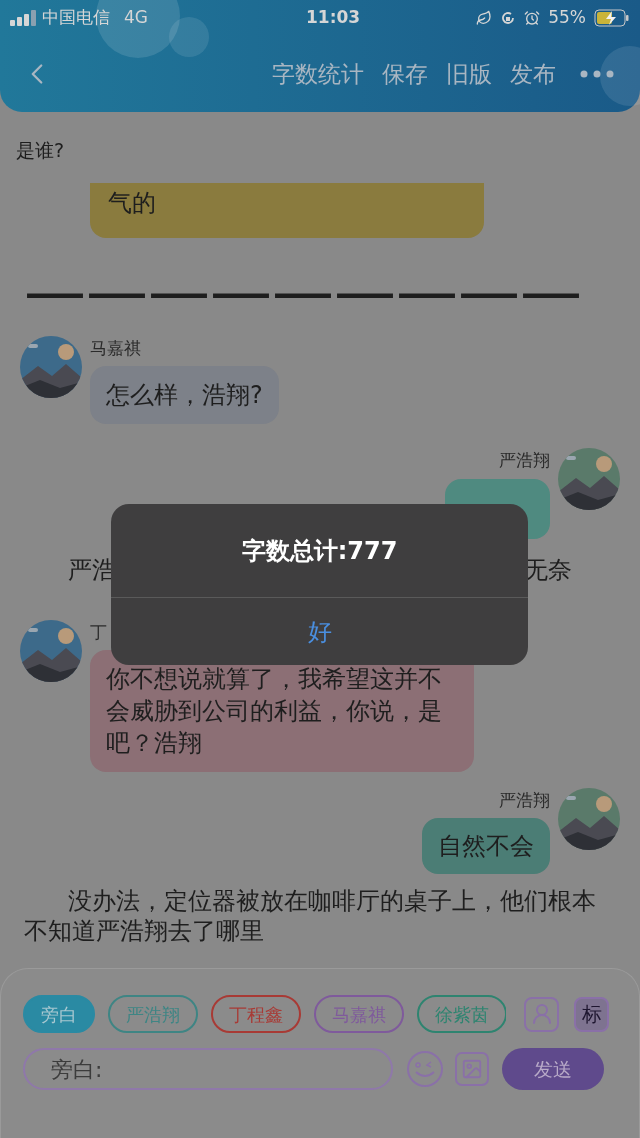  I want to click on narration-text: 是谁?, so click(40, 150).